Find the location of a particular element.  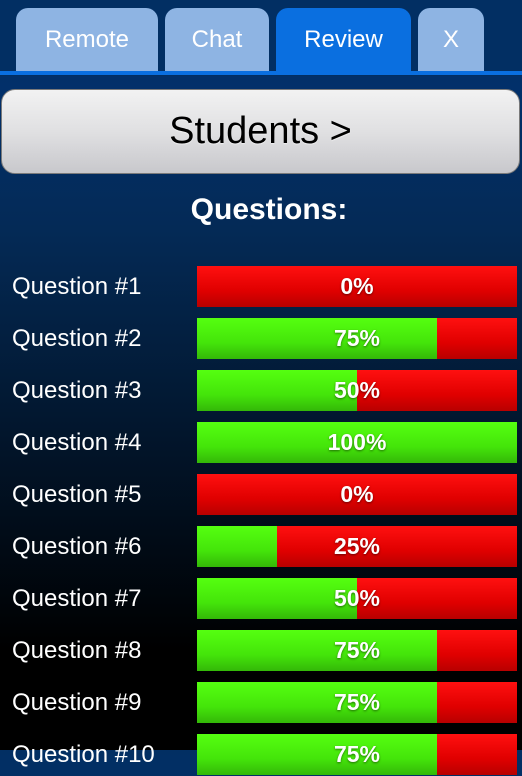

tab-remote: Remote is located at coordinates (87, 40).